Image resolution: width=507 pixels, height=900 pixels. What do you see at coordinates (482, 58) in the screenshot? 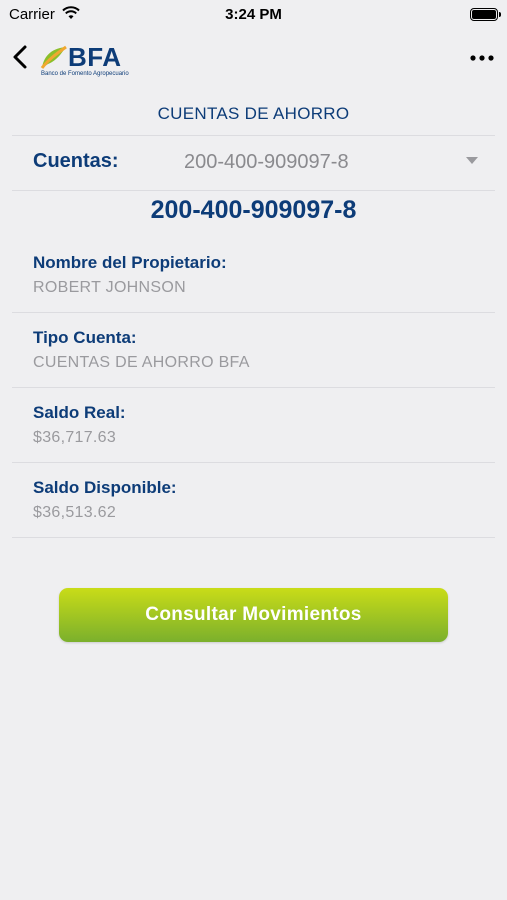
I see `more-horizontal-icon` at bounding box center [482, 58].